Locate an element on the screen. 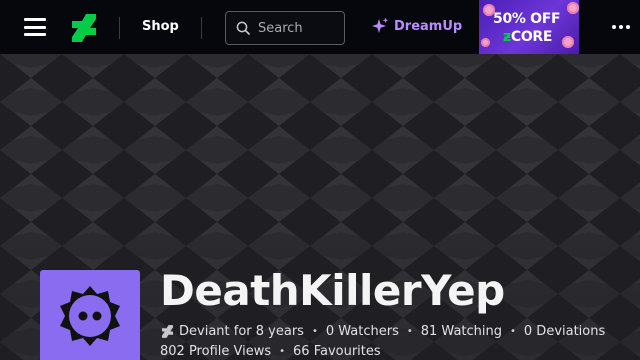  deviant-badge-icon is located at coordinates (167, 331).